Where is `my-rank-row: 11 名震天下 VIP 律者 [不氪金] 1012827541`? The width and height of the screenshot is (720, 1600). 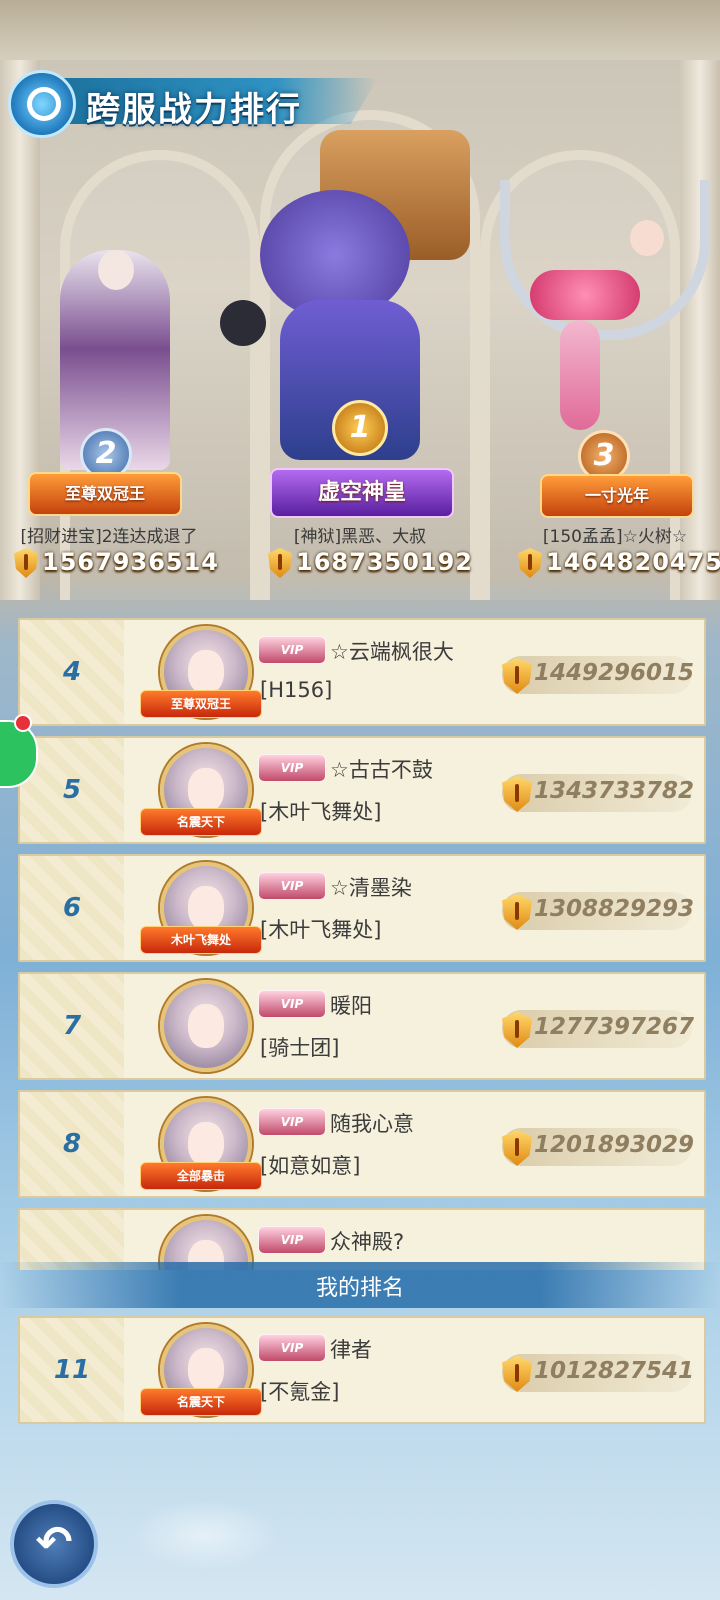
my-rank-row: 11 名震天下 VIP 律者 [不氪金] 1012827541 is located at coordinates (362, 1370).